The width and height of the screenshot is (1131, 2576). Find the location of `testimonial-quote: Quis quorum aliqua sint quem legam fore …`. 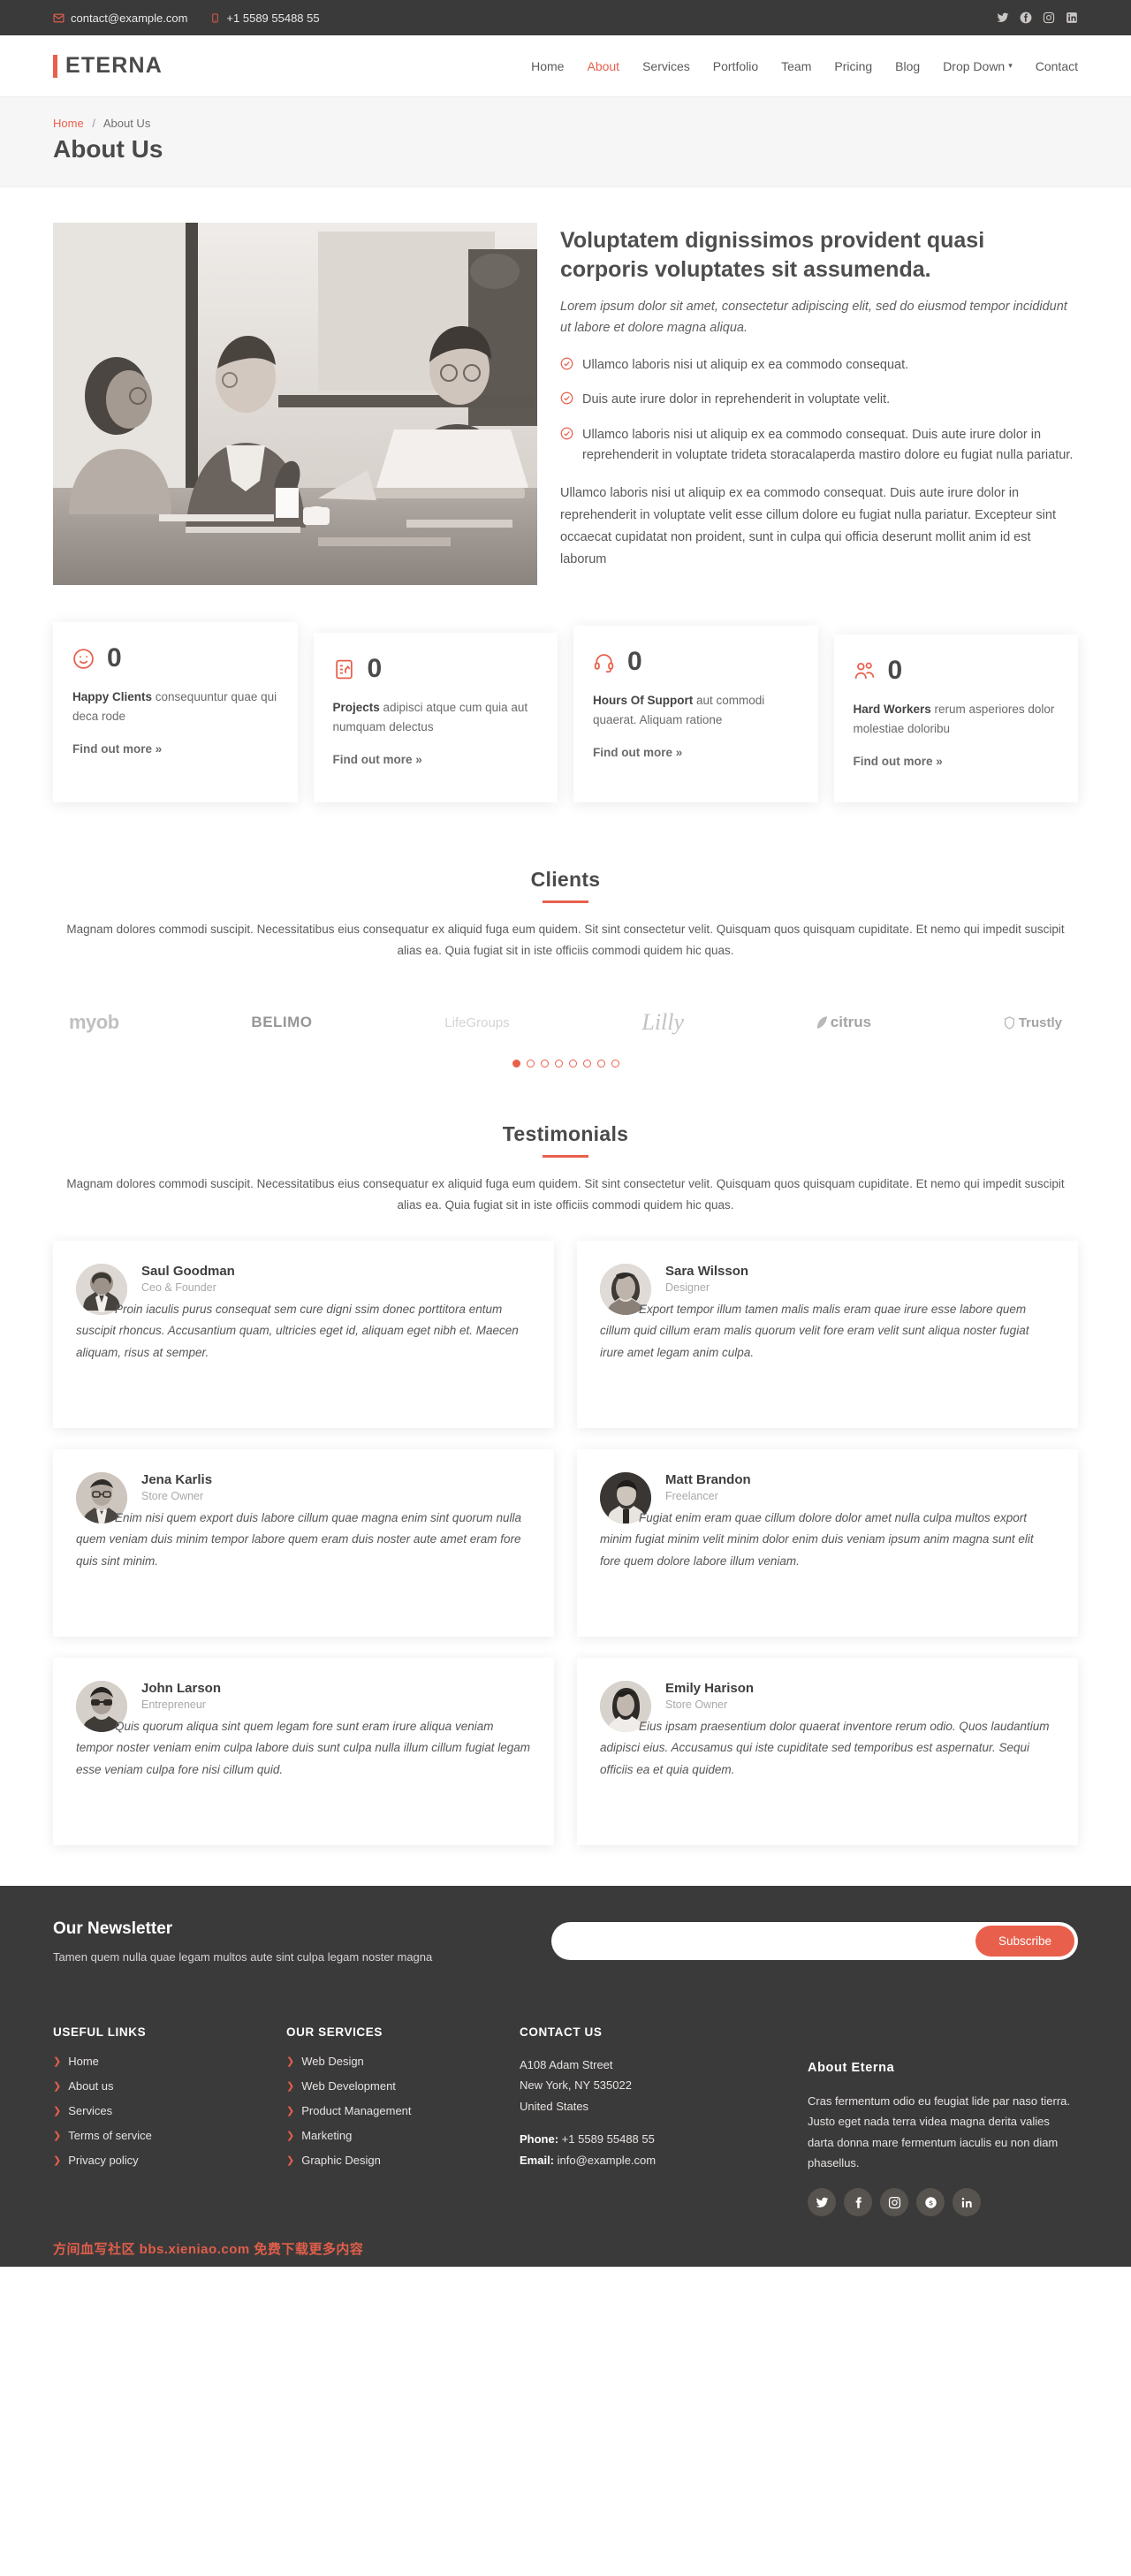

testimonial-quote: Quis quorum aliqua sint quem legam fore … is located at coordinates (303, 1747).